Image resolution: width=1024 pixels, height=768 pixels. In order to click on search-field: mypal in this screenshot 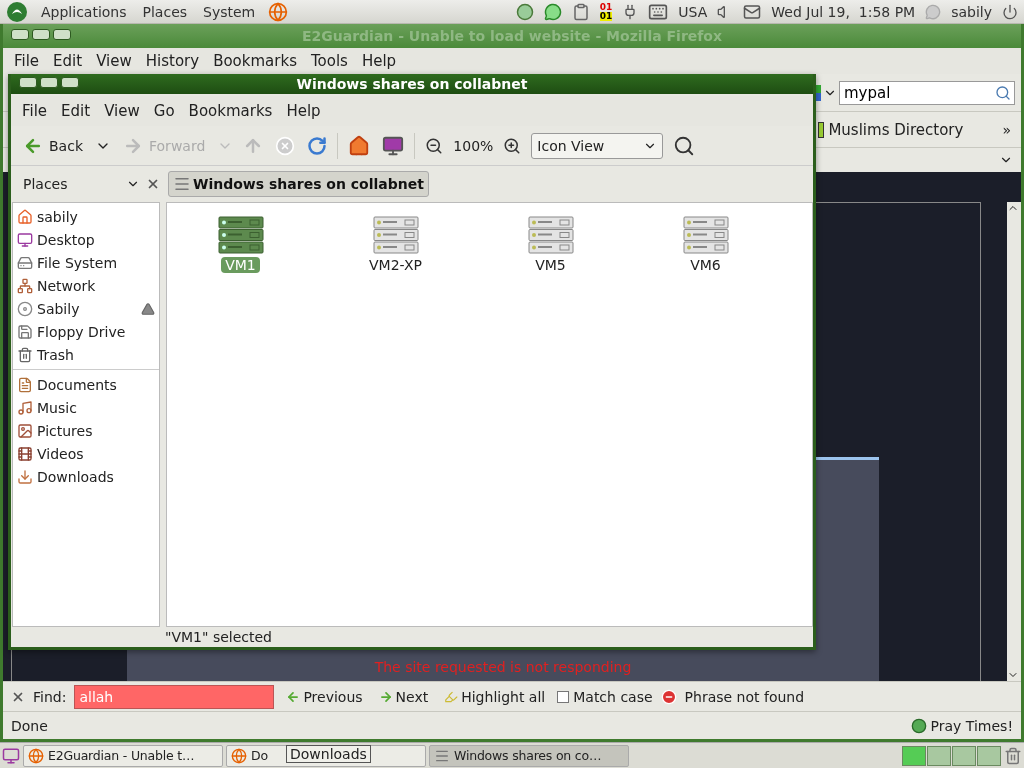, I will do `click(927, 92)`.